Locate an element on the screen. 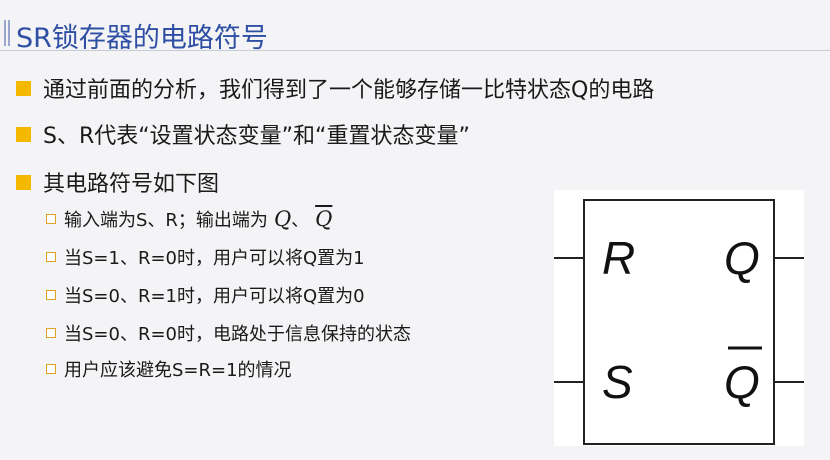  title-underline is located at coordinates (415, 50).